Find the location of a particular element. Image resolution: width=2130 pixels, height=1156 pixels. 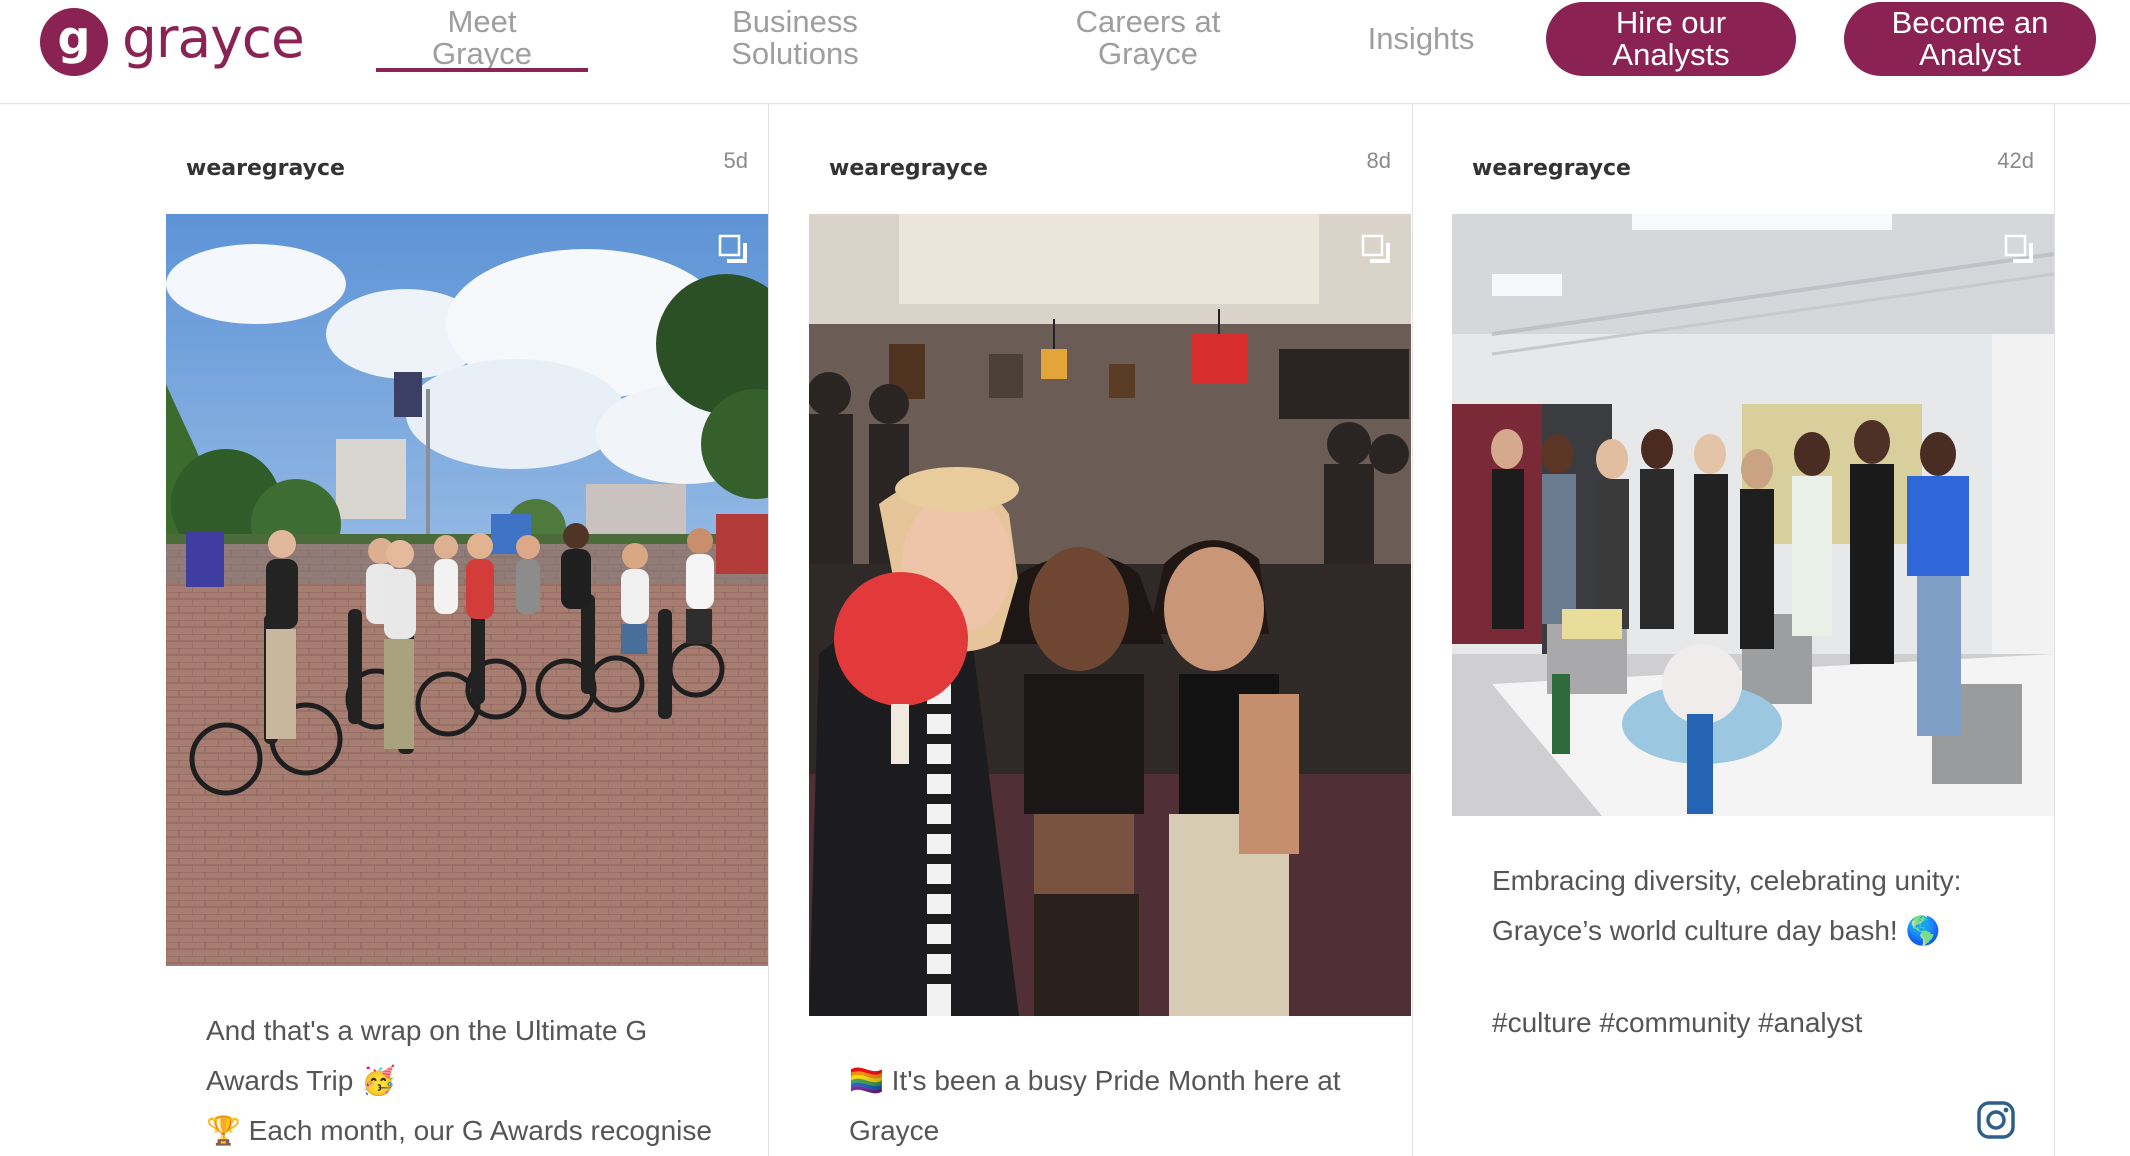

nav-insights-label: Insights is located at coordinates (1421, 38).